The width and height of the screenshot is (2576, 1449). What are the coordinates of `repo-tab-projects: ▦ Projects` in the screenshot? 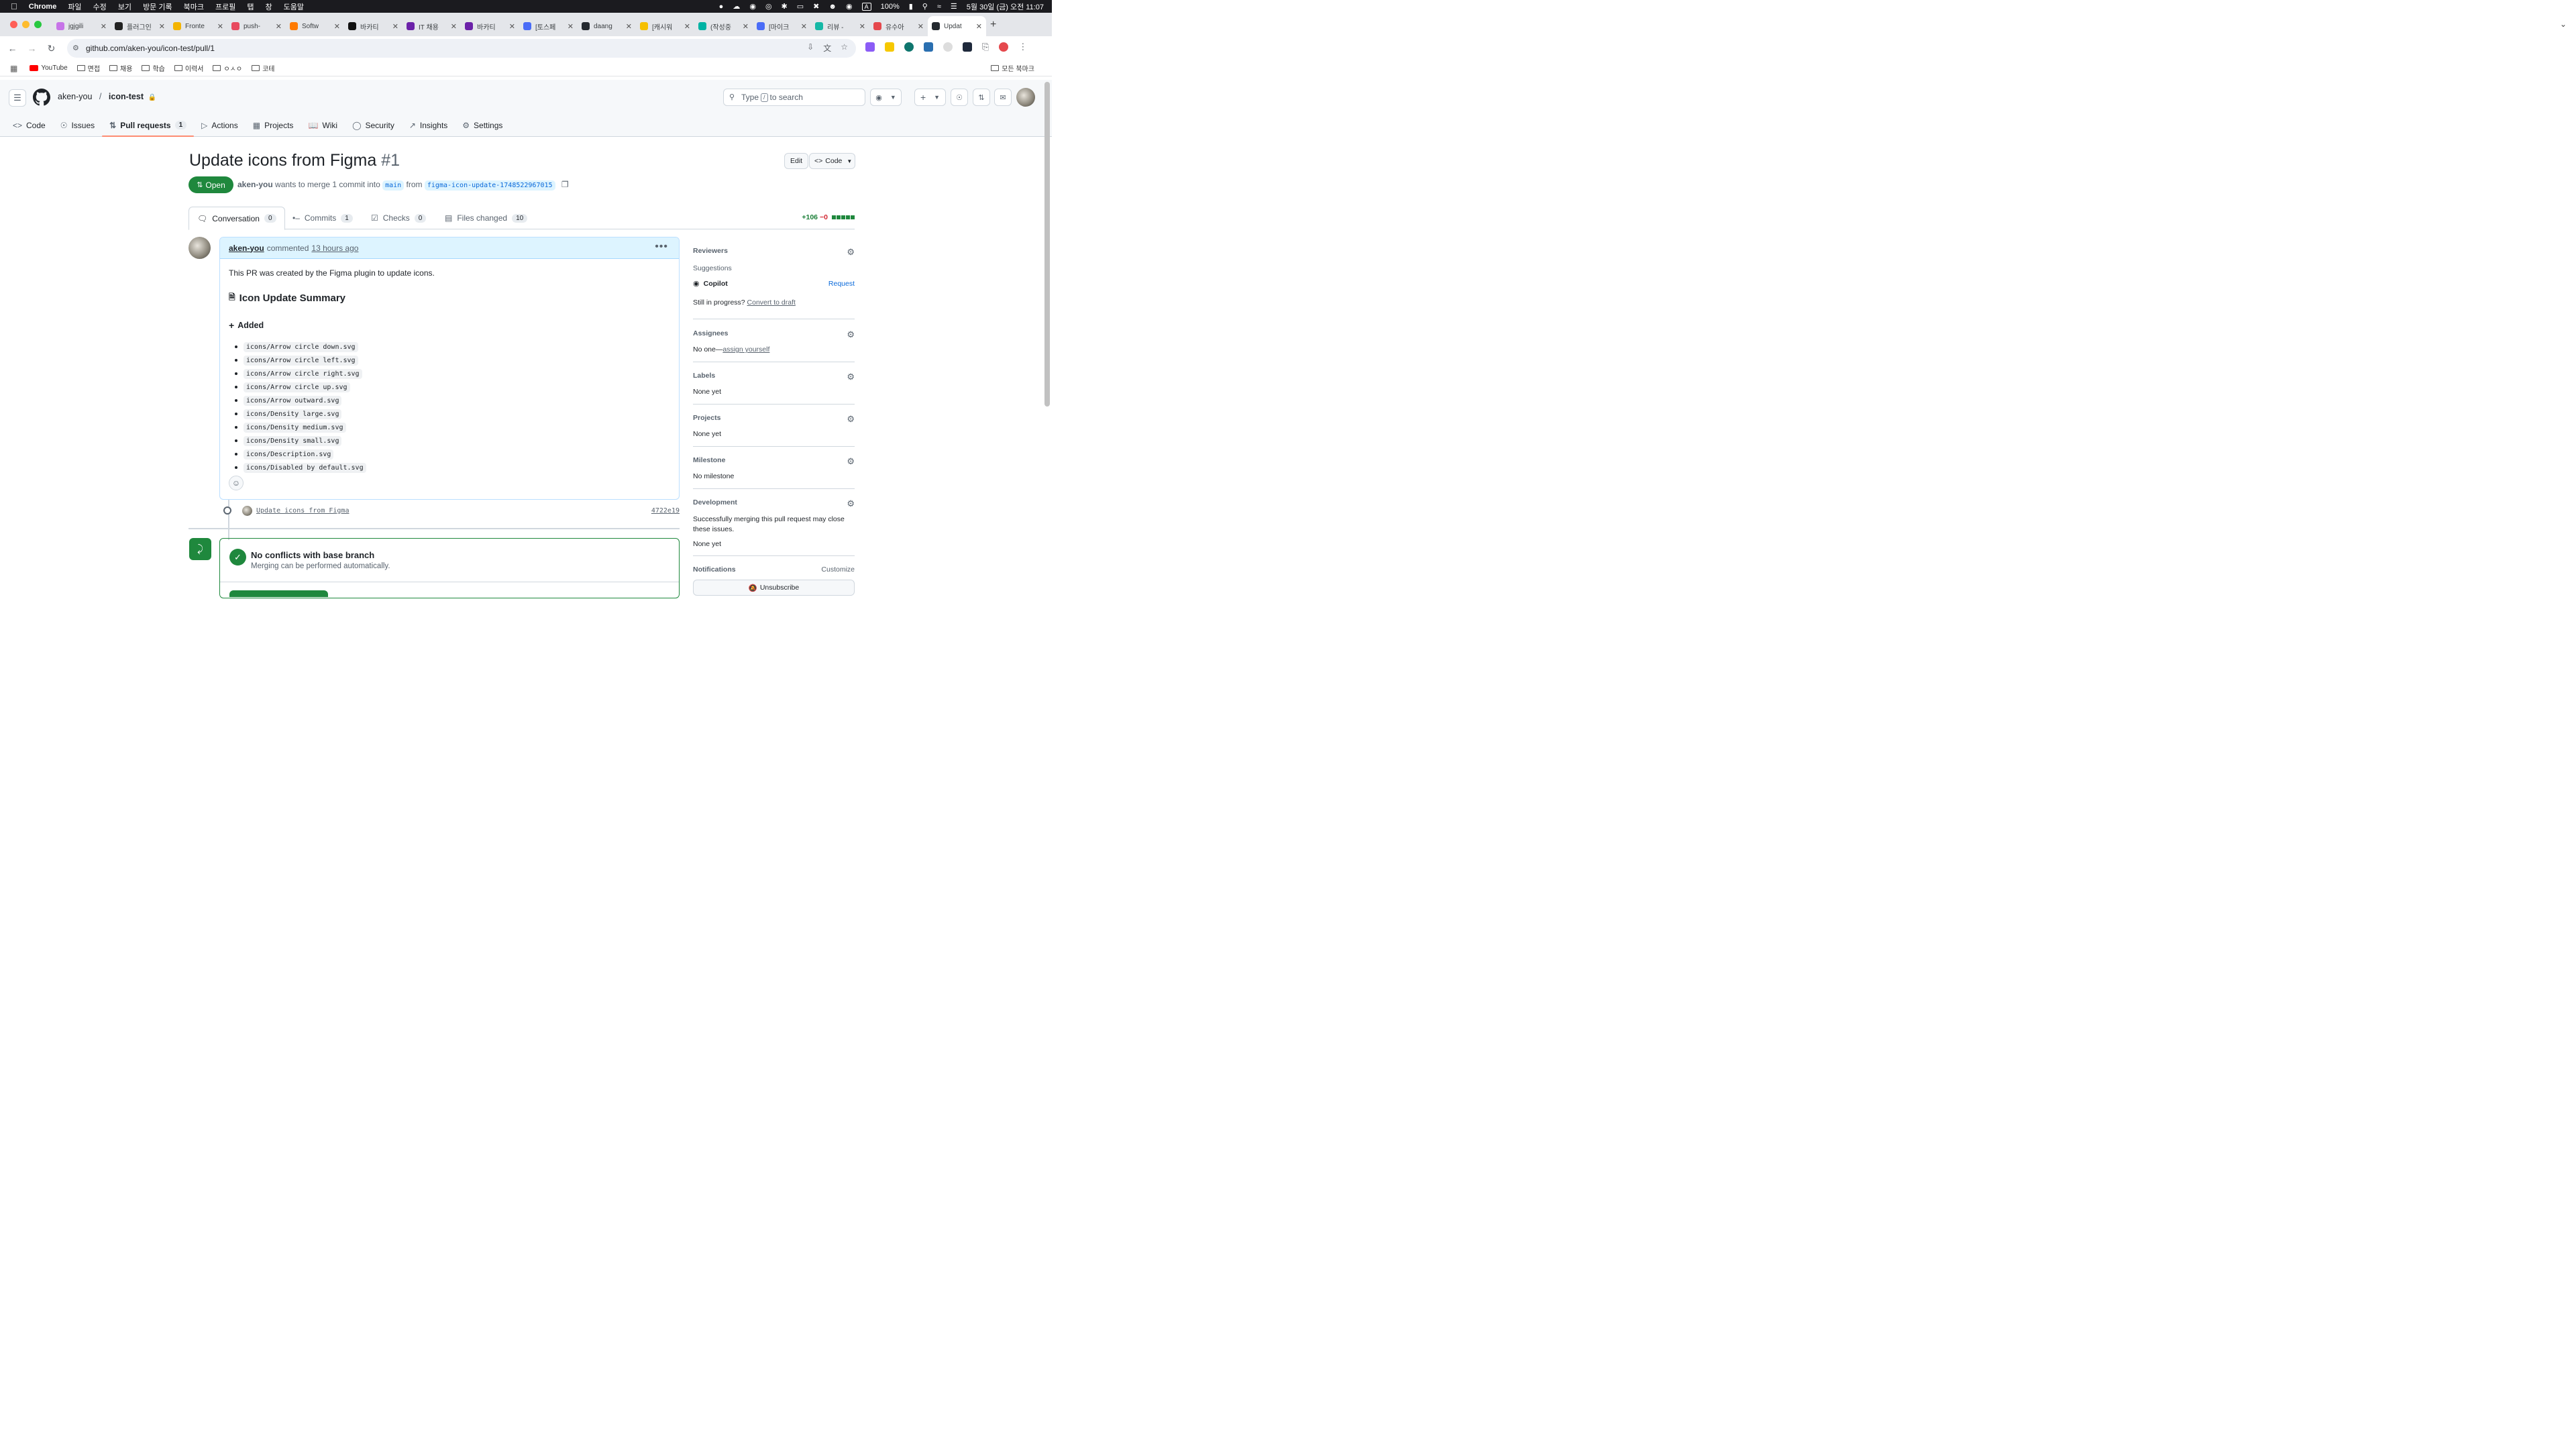 It's located at (273, 125).